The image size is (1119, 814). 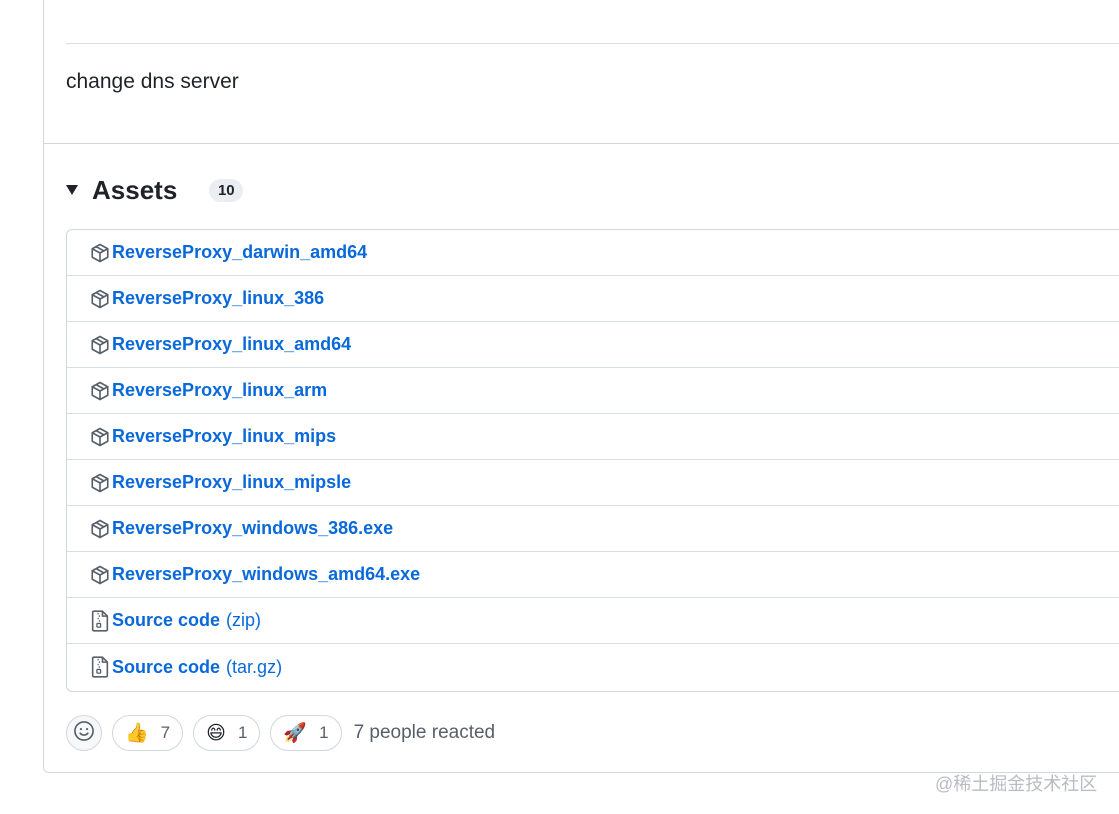 What do you see at coordinates (231, 482) in the screenshot?
I see `asset-link: ReverseProxy_linux_mipsle` at bounding box center [231, 482].